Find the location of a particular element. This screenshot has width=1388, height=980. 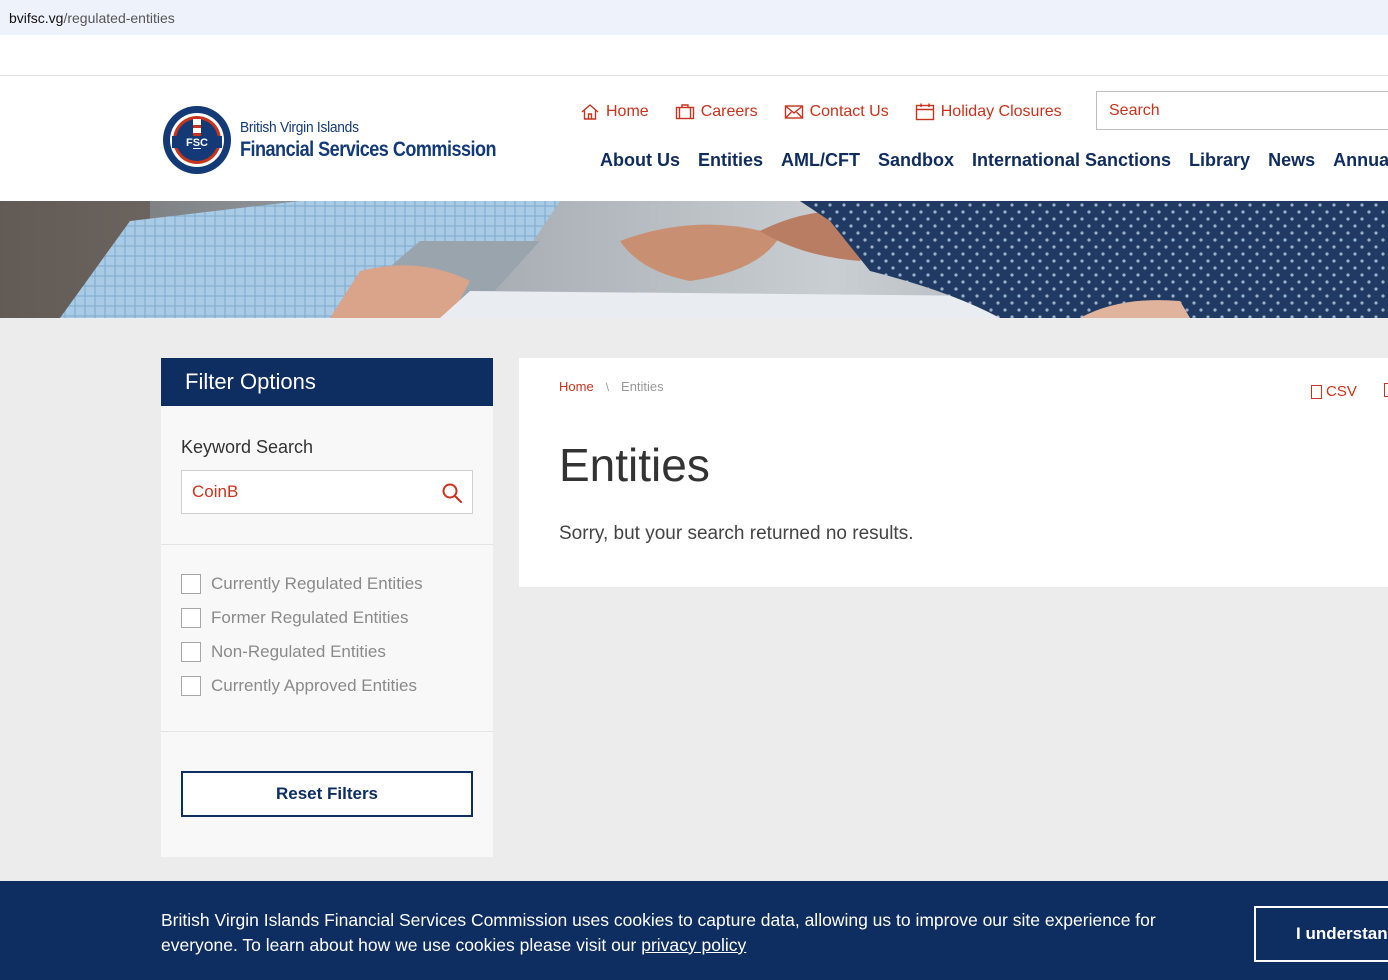

nav-sandbox: Sandbox is located at coordinates (916, 160).